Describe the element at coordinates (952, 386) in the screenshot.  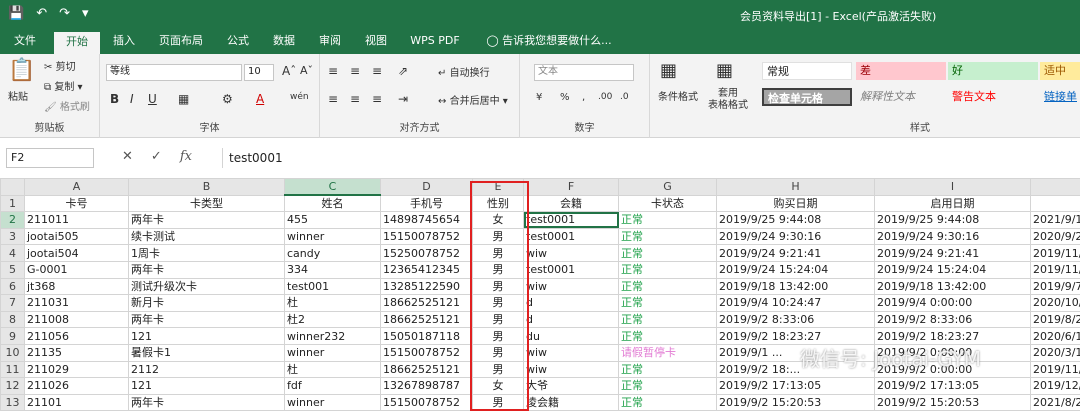
I see `grid-cell: 2019/9/2 17:13:05` at that location.